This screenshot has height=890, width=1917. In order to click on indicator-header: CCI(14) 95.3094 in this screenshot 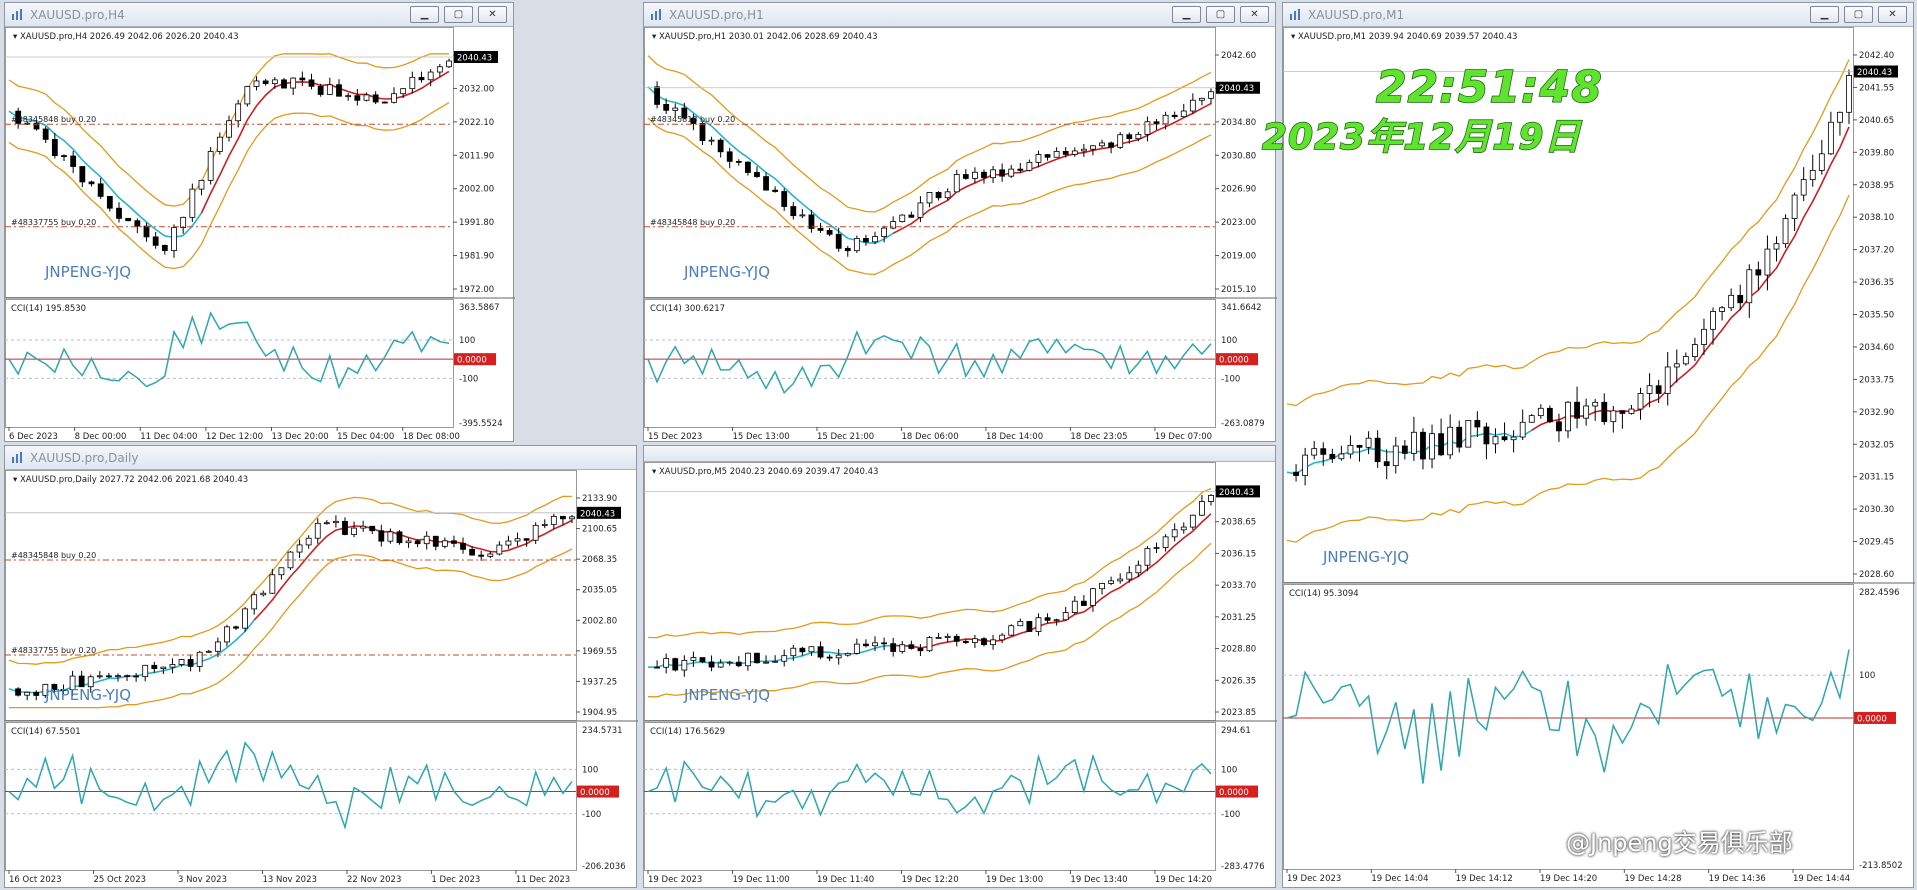, I will do `click(1324, 594)`.